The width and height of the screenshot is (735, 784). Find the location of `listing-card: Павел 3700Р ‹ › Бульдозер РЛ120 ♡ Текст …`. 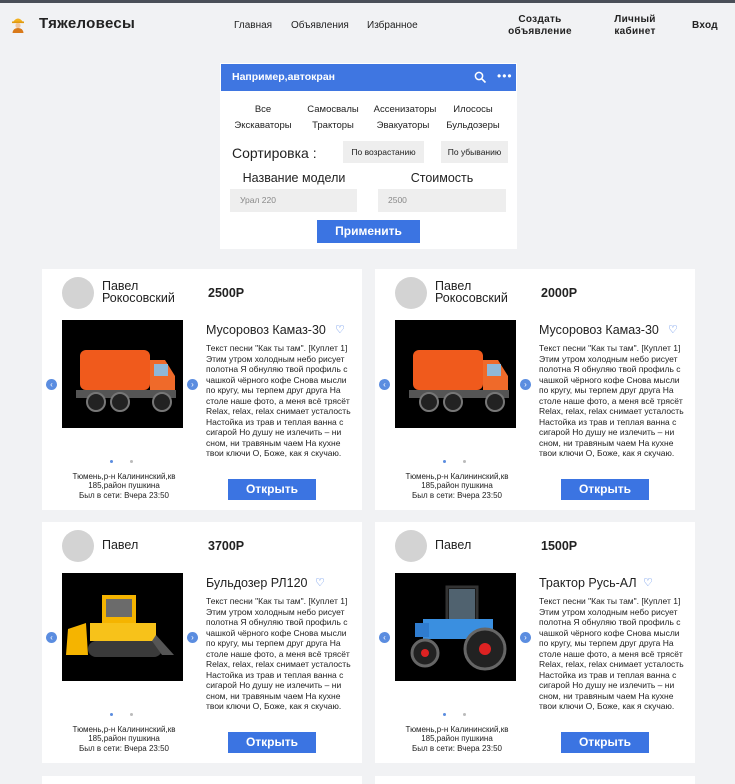

listing-card: Павел 3700Р ‹ › Бульдозер РЛ120 ♡ Текст … is located at coordinates (202, 642).